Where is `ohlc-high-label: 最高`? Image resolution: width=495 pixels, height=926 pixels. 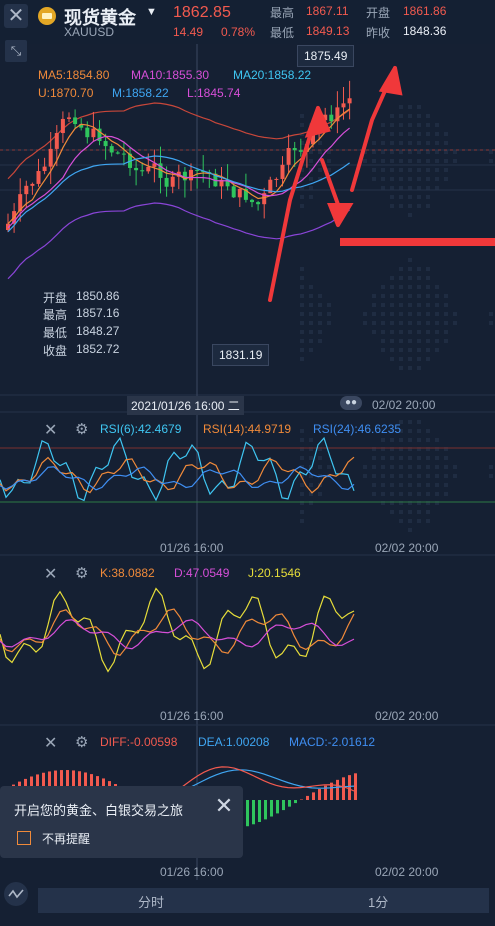 ohlc-high-label: 最高 is located at coordinates (55, 315).